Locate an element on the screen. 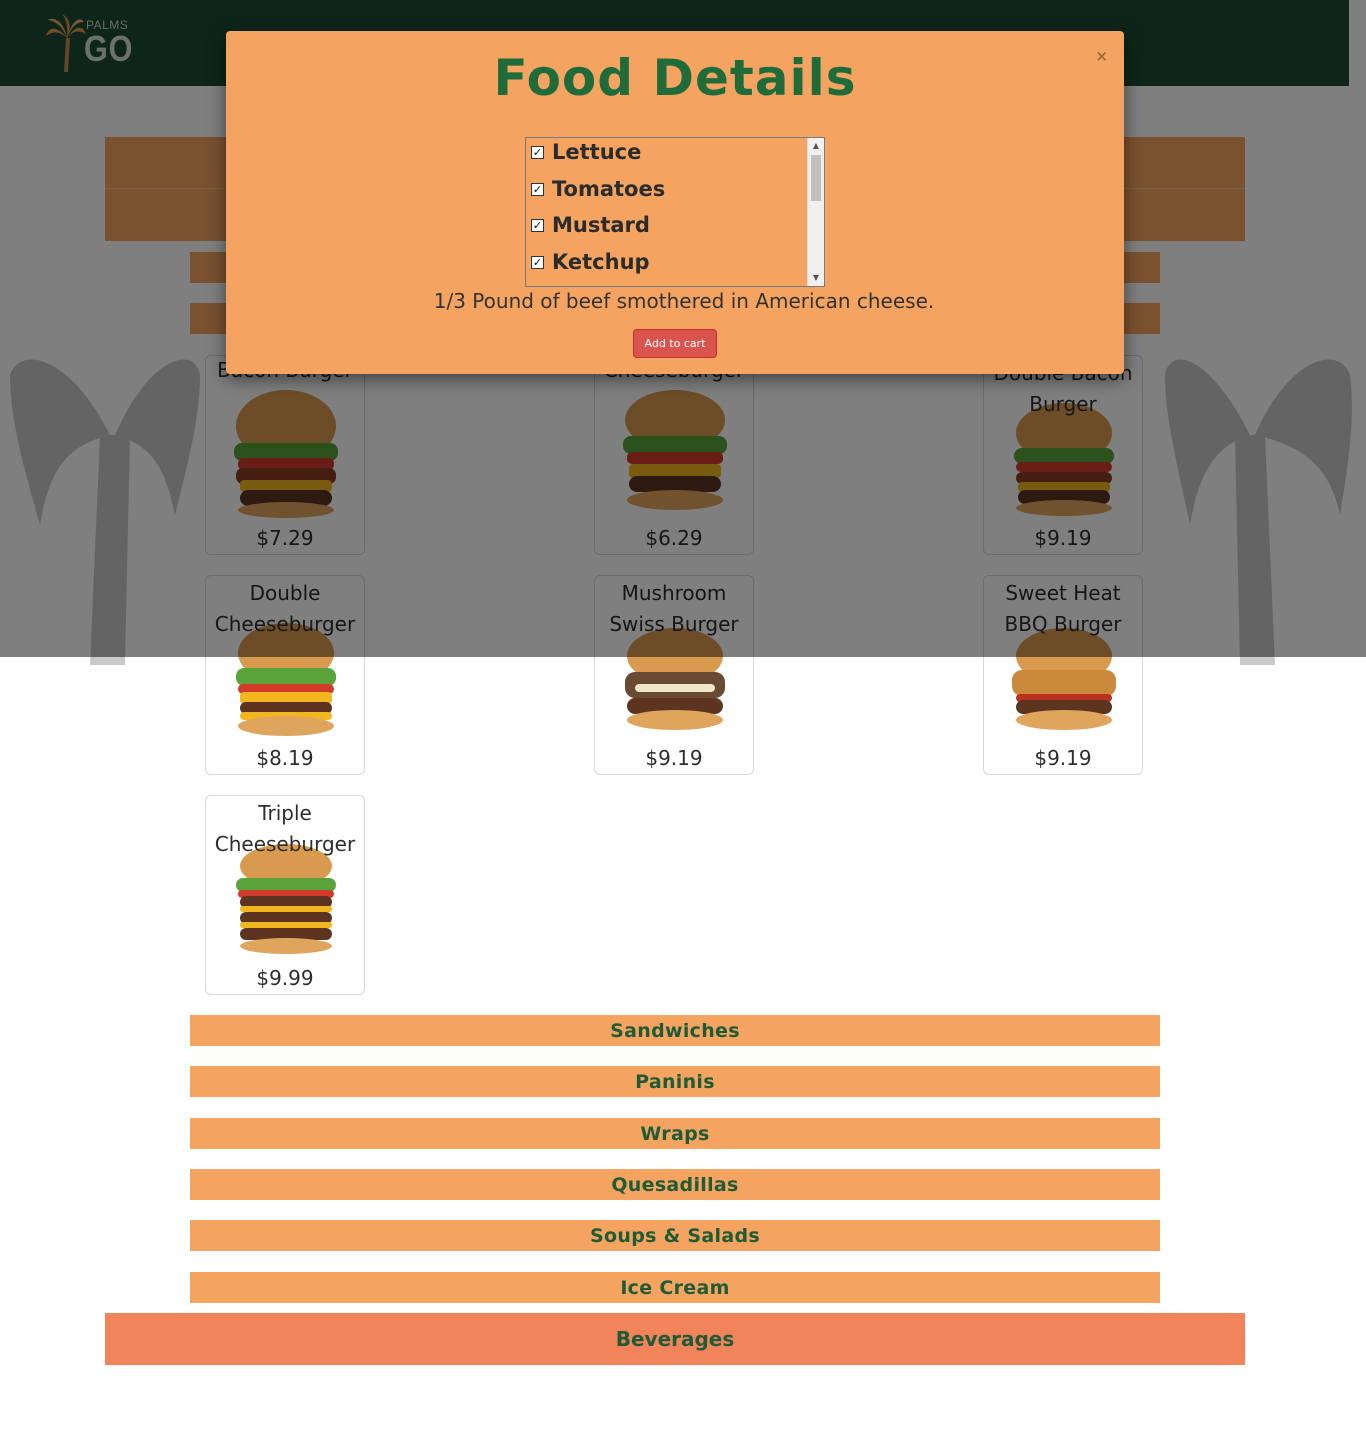 The image size is (1366, 1438). food-name: Triple Cheeseburger is located at coordinates (285, 828).